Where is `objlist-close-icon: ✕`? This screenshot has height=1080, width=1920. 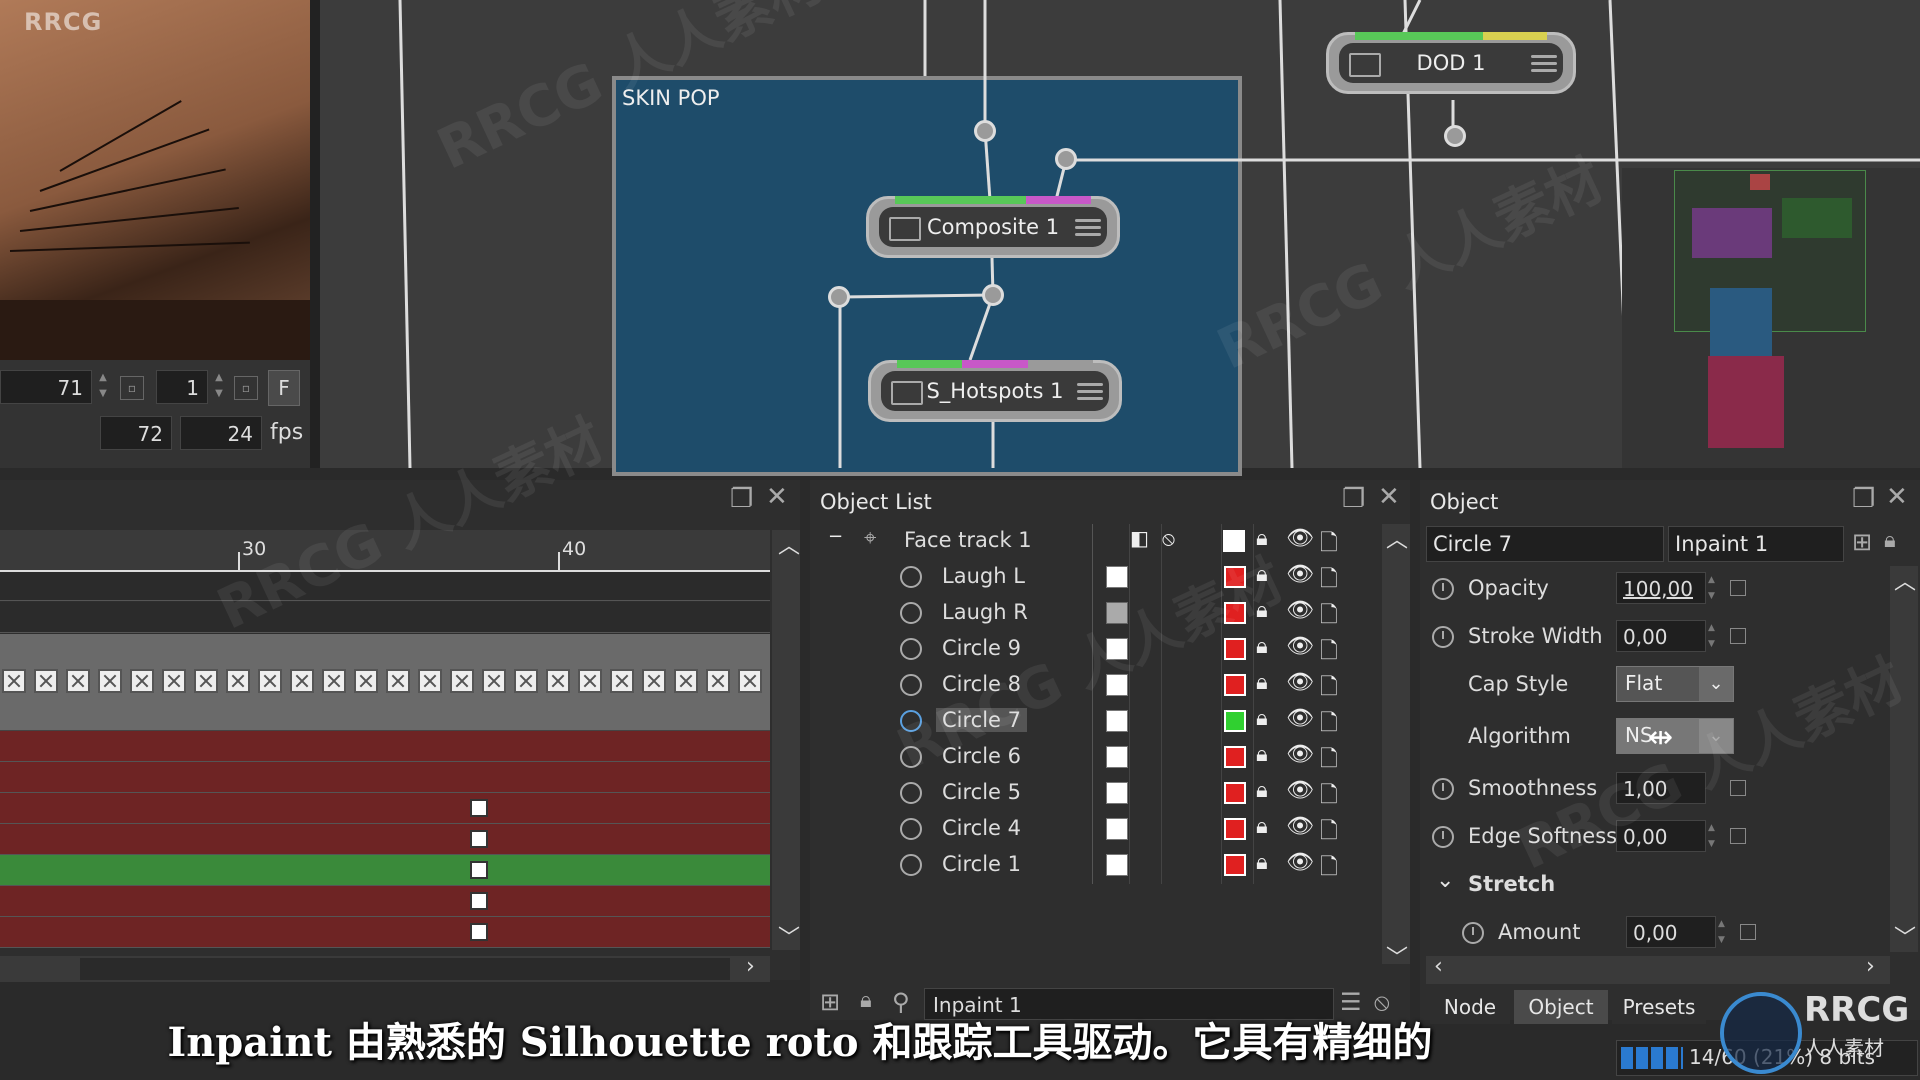 objlist-close-icon: ✕ is located at coordinates (1389, 497).